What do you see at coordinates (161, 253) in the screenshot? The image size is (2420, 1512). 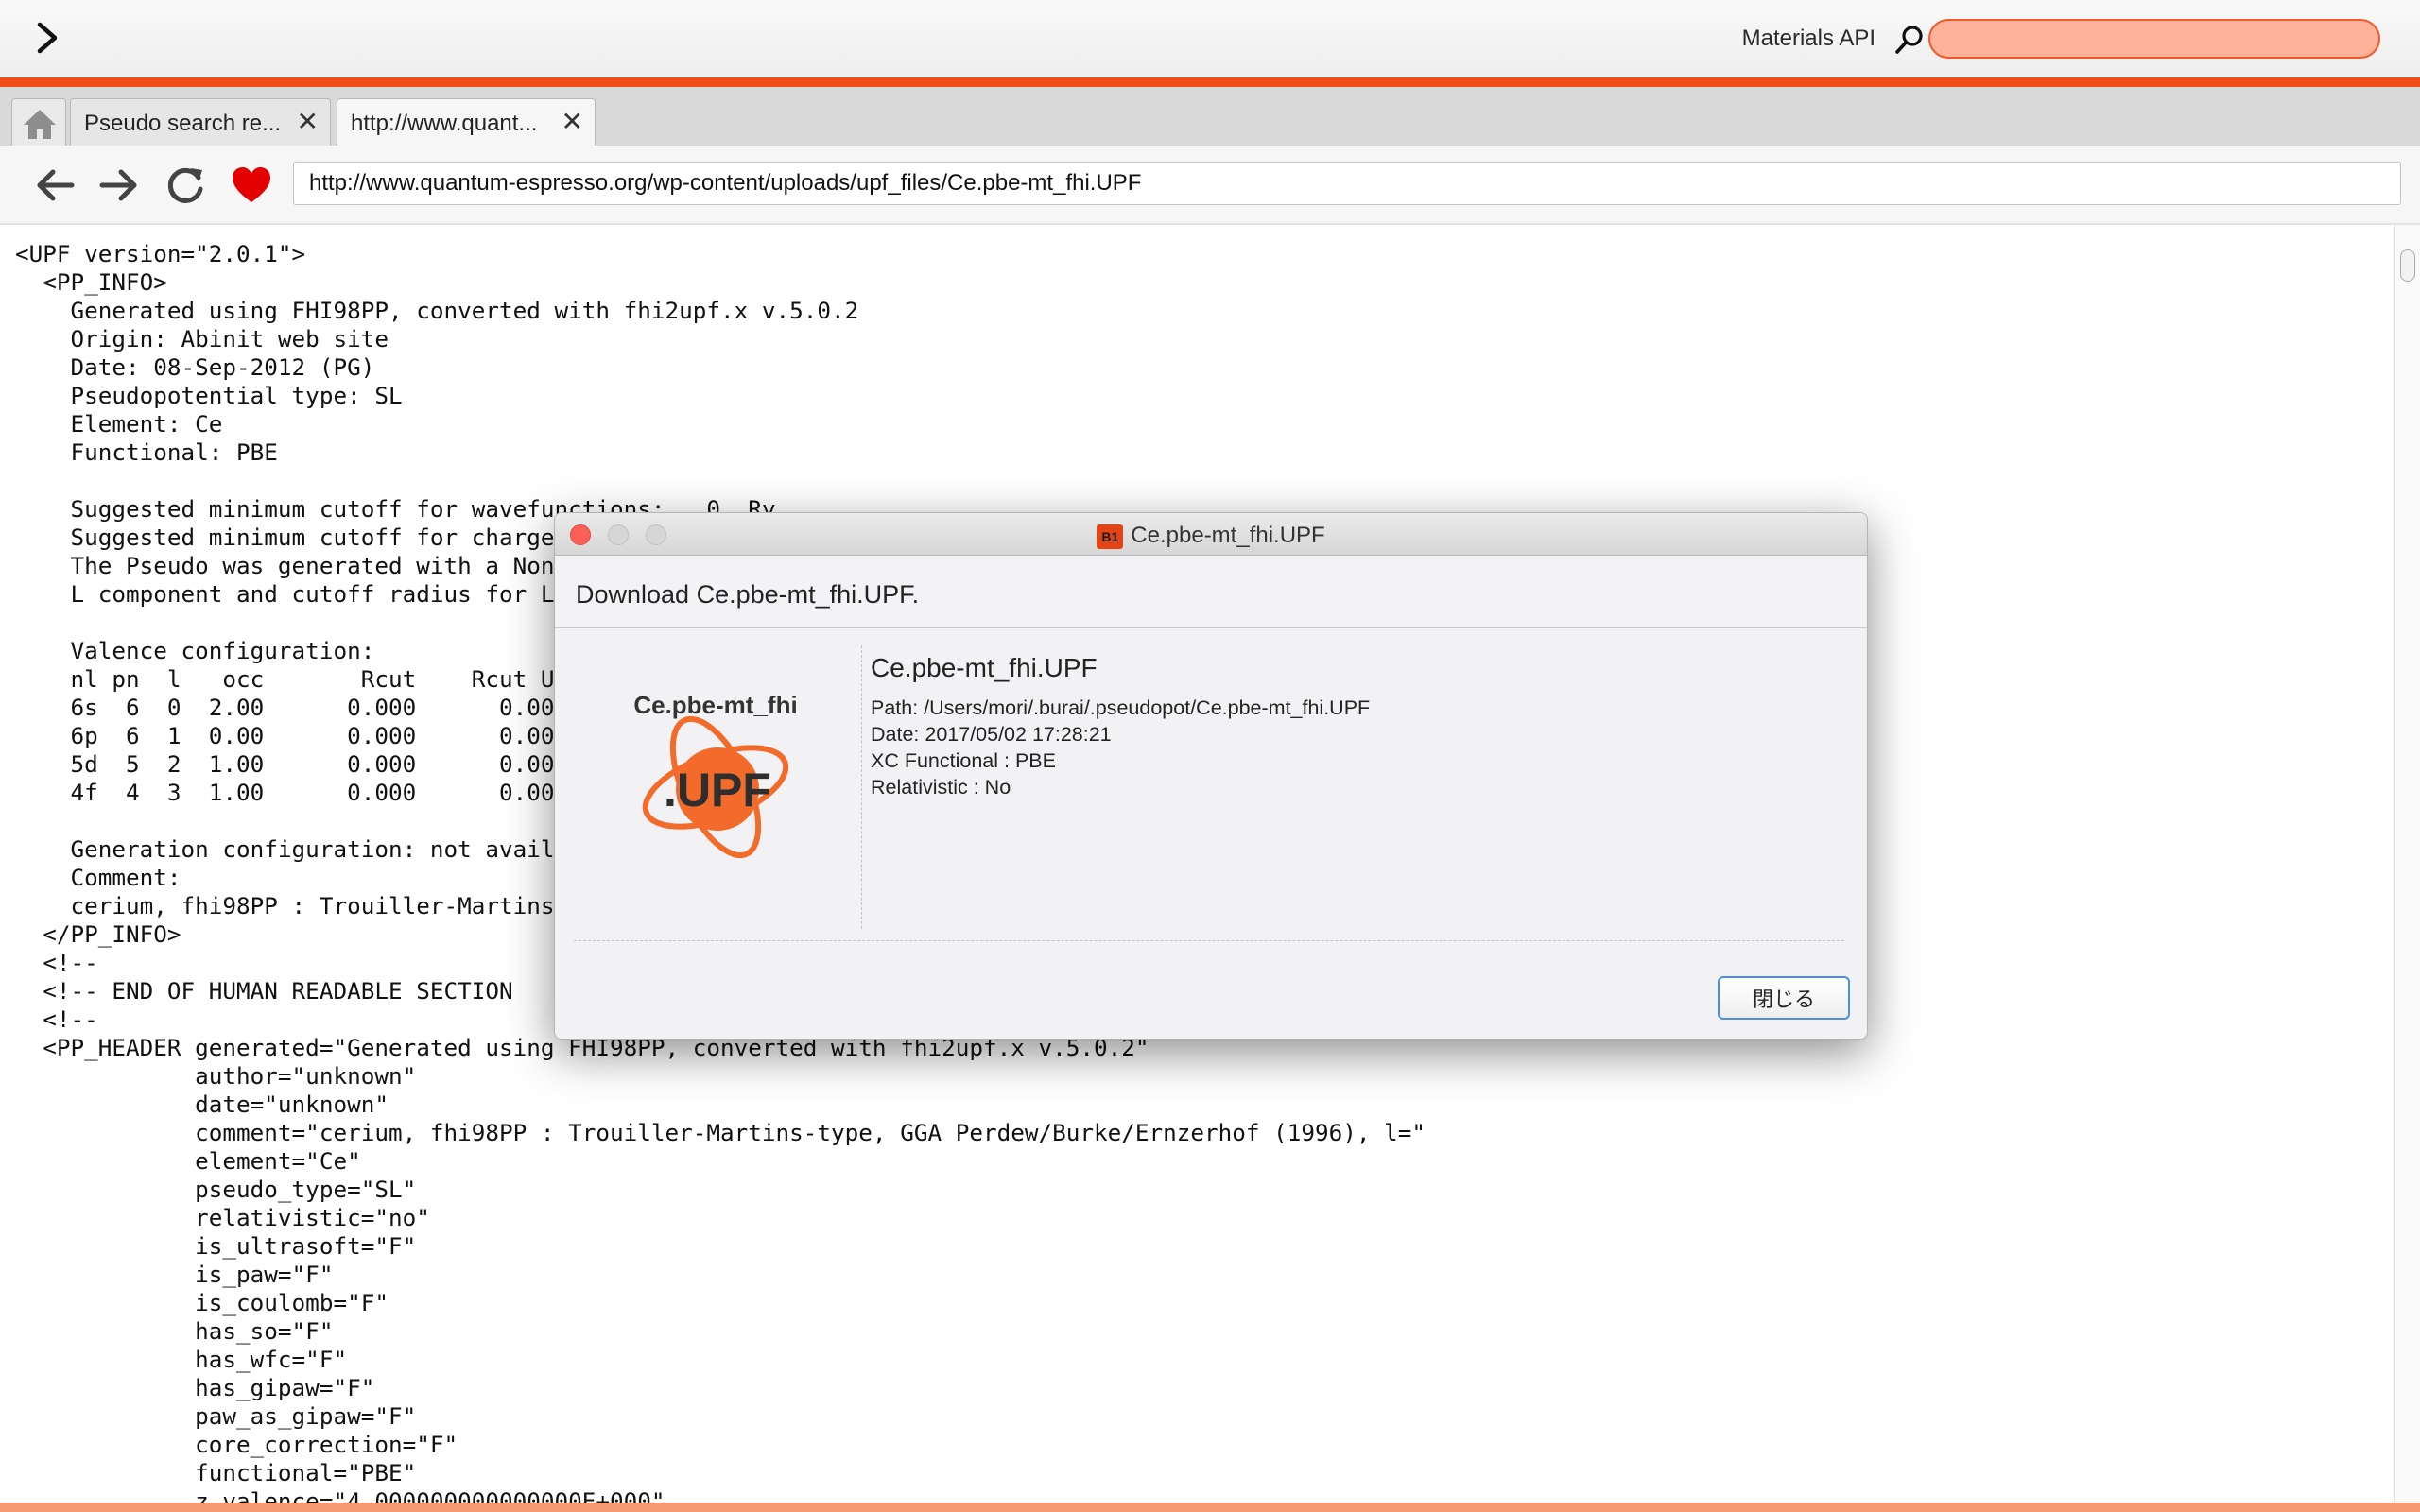 I see `source-line: <UPF version="2.0.1">` at bounding box center [161, 253].